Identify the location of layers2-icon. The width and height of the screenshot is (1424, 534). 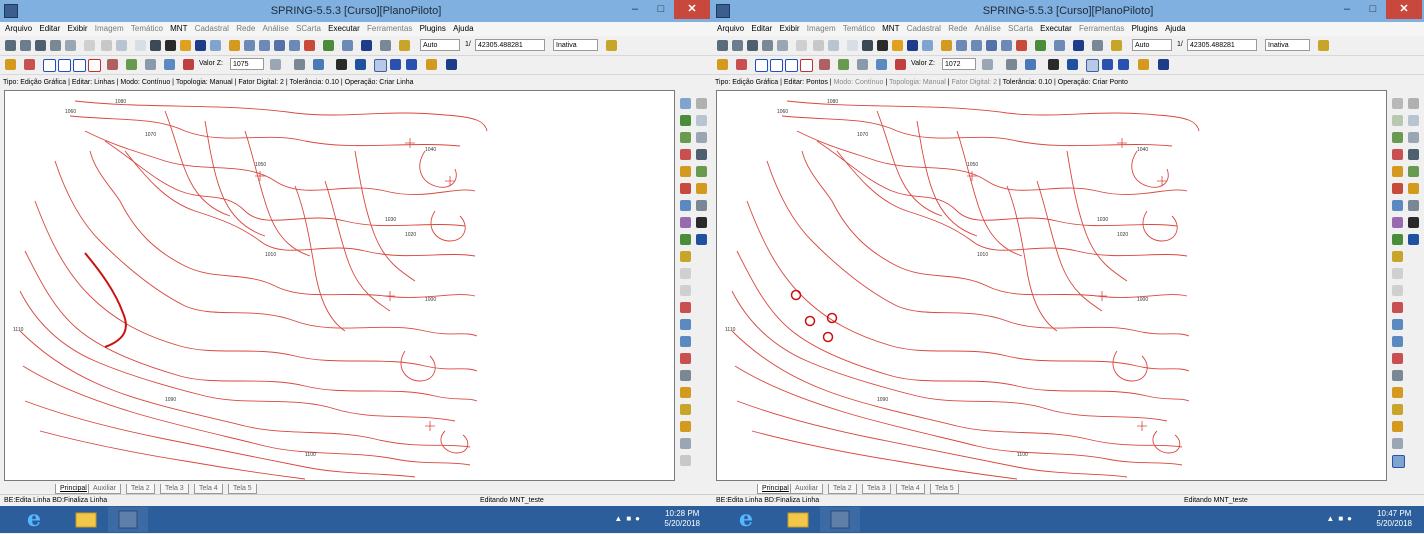
(701, 154).